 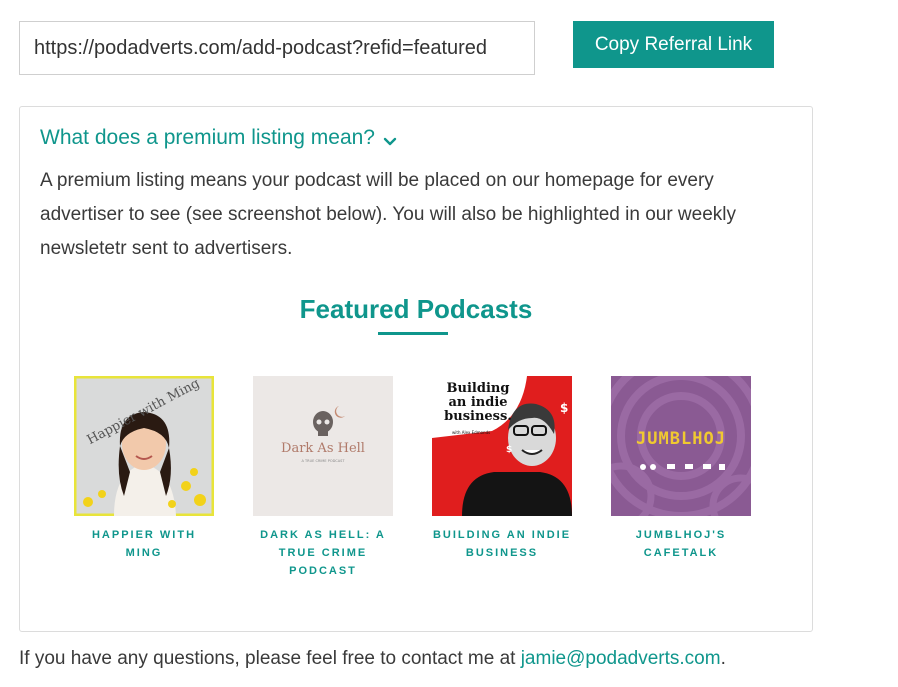 What do you see at coordinates (471, 432) in the screenshot?
I see `cover-subtext: with Alex Edmonds` at bounding box center [471, 432].